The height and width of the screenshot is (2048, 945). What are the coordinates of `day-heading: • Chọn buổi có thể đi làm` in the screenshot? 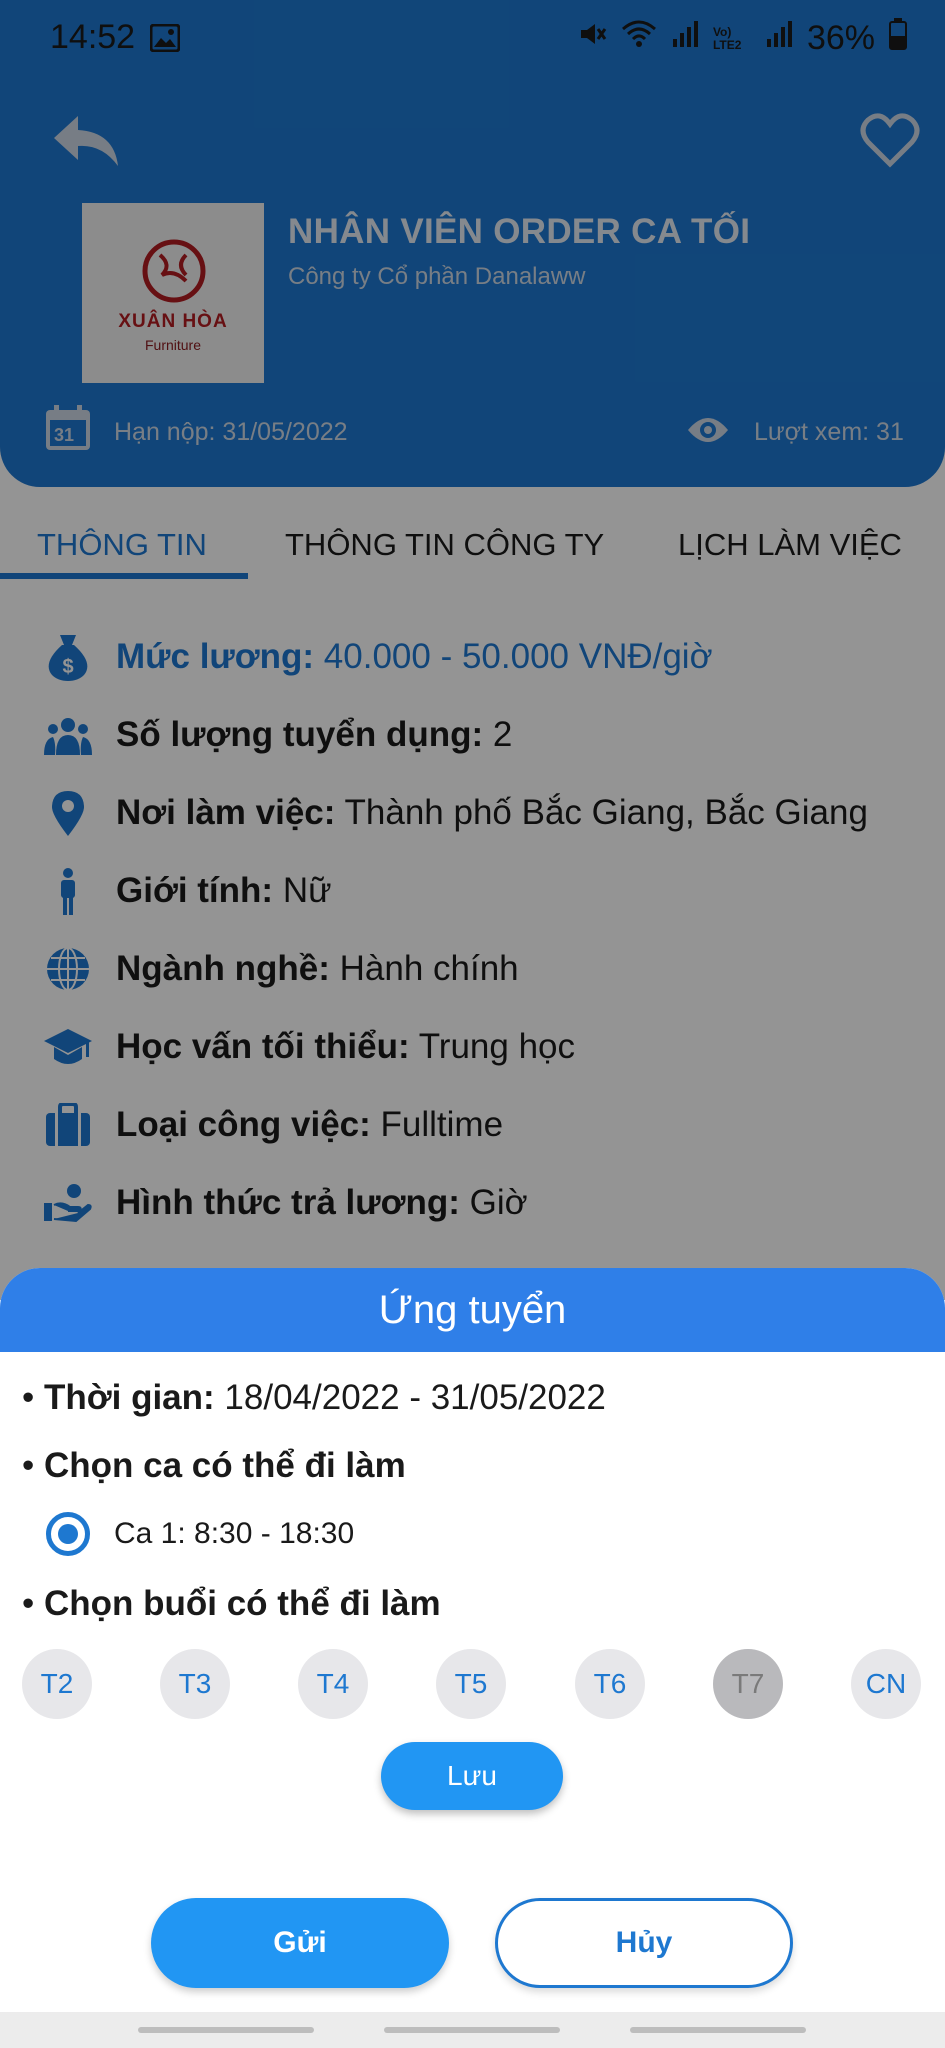 It's located at (231, 1603).